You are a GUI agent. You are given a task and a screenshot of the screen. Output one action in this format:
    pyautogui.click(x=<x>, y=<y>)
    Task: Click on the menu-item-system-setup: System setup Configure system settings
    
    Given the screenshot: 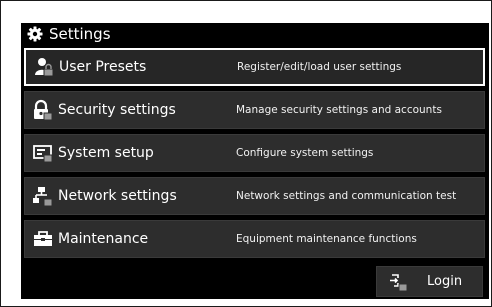 What is the action you would take?
    pyautogui.click(x=254, y=153)
    